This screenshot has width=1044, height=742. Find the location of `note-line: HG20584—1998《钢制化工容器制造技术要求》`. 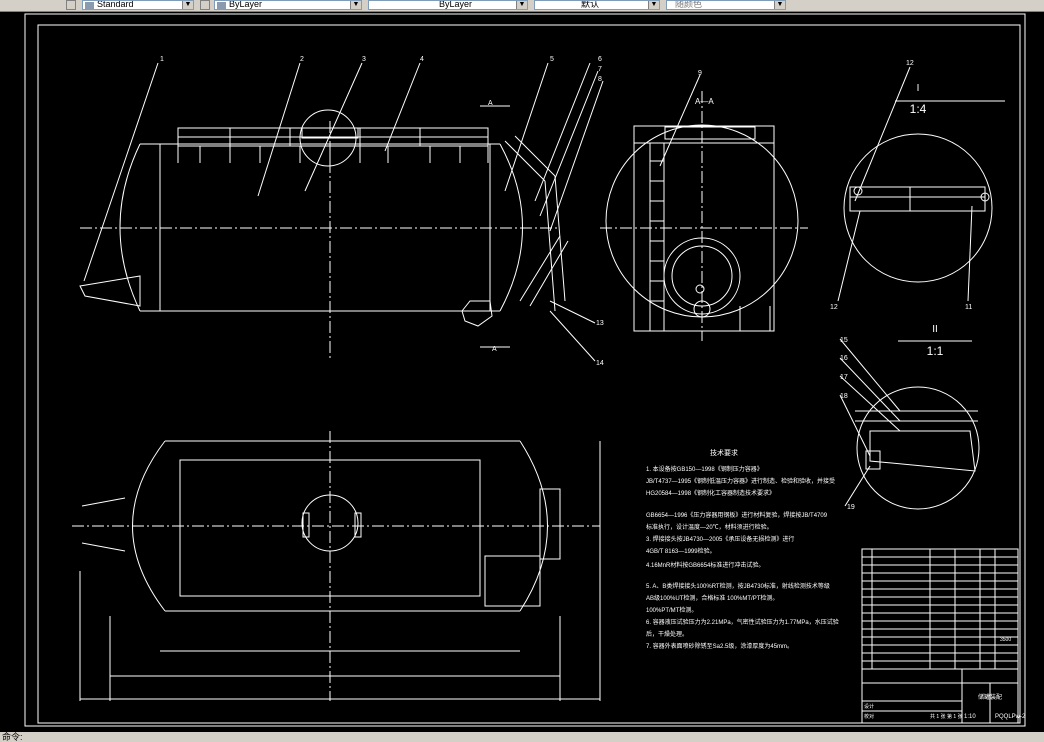

note-line: HG20584—1998《钢制化工容器制造技术要求》 is located at coordinates (710, 493).